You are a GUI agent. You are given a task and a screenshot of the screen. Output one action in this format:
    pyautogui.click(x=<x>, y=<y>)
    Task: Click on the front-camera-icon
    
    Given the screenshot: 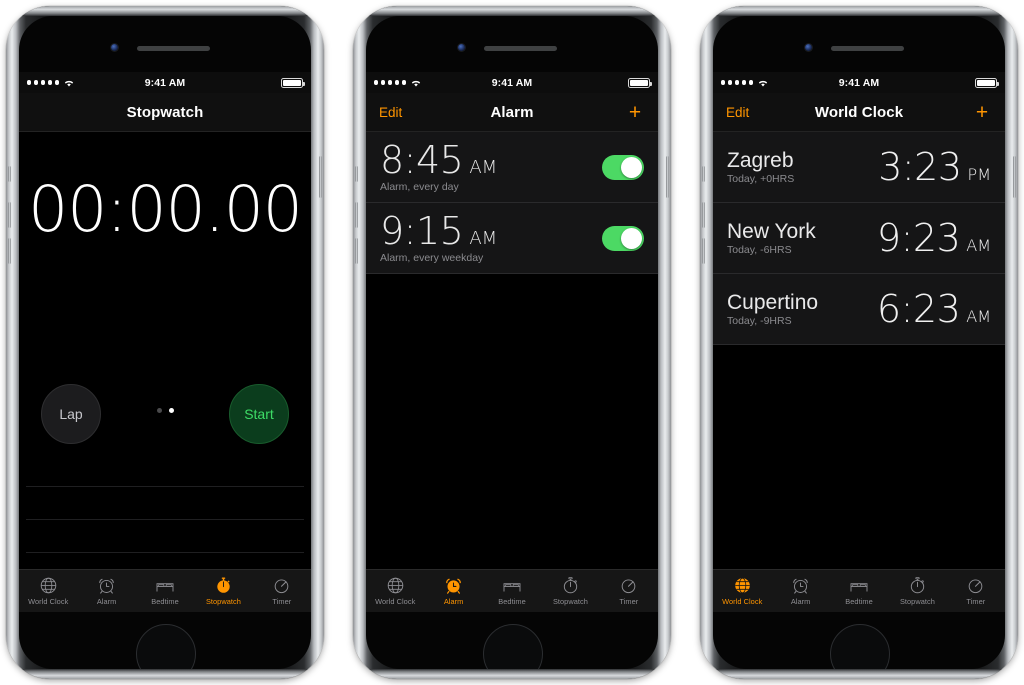 What is the action you would take?
    pyautogui.click(x=461, y=47)
    